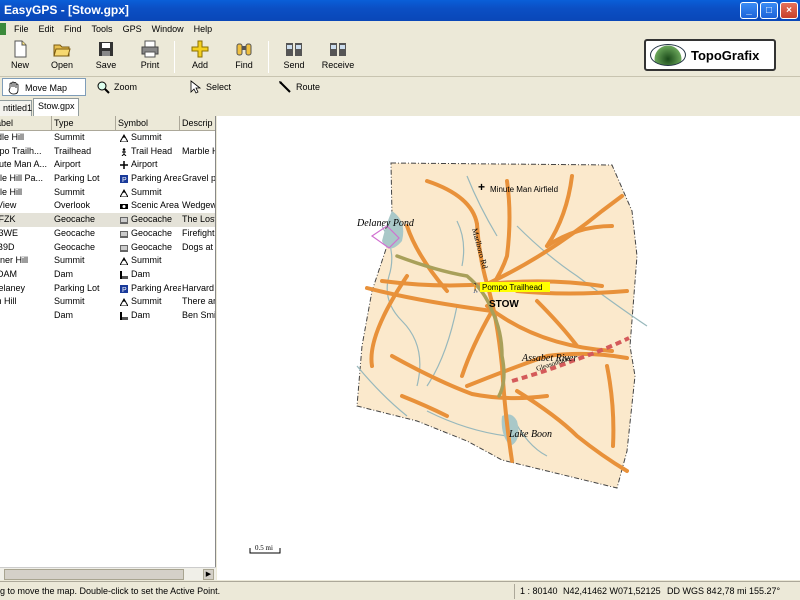 The image size is (800, 600). What do you see at coordinates (197, 123) in the screenshot?
I see `column-description: Descrip` at bounding box center [197, 123].